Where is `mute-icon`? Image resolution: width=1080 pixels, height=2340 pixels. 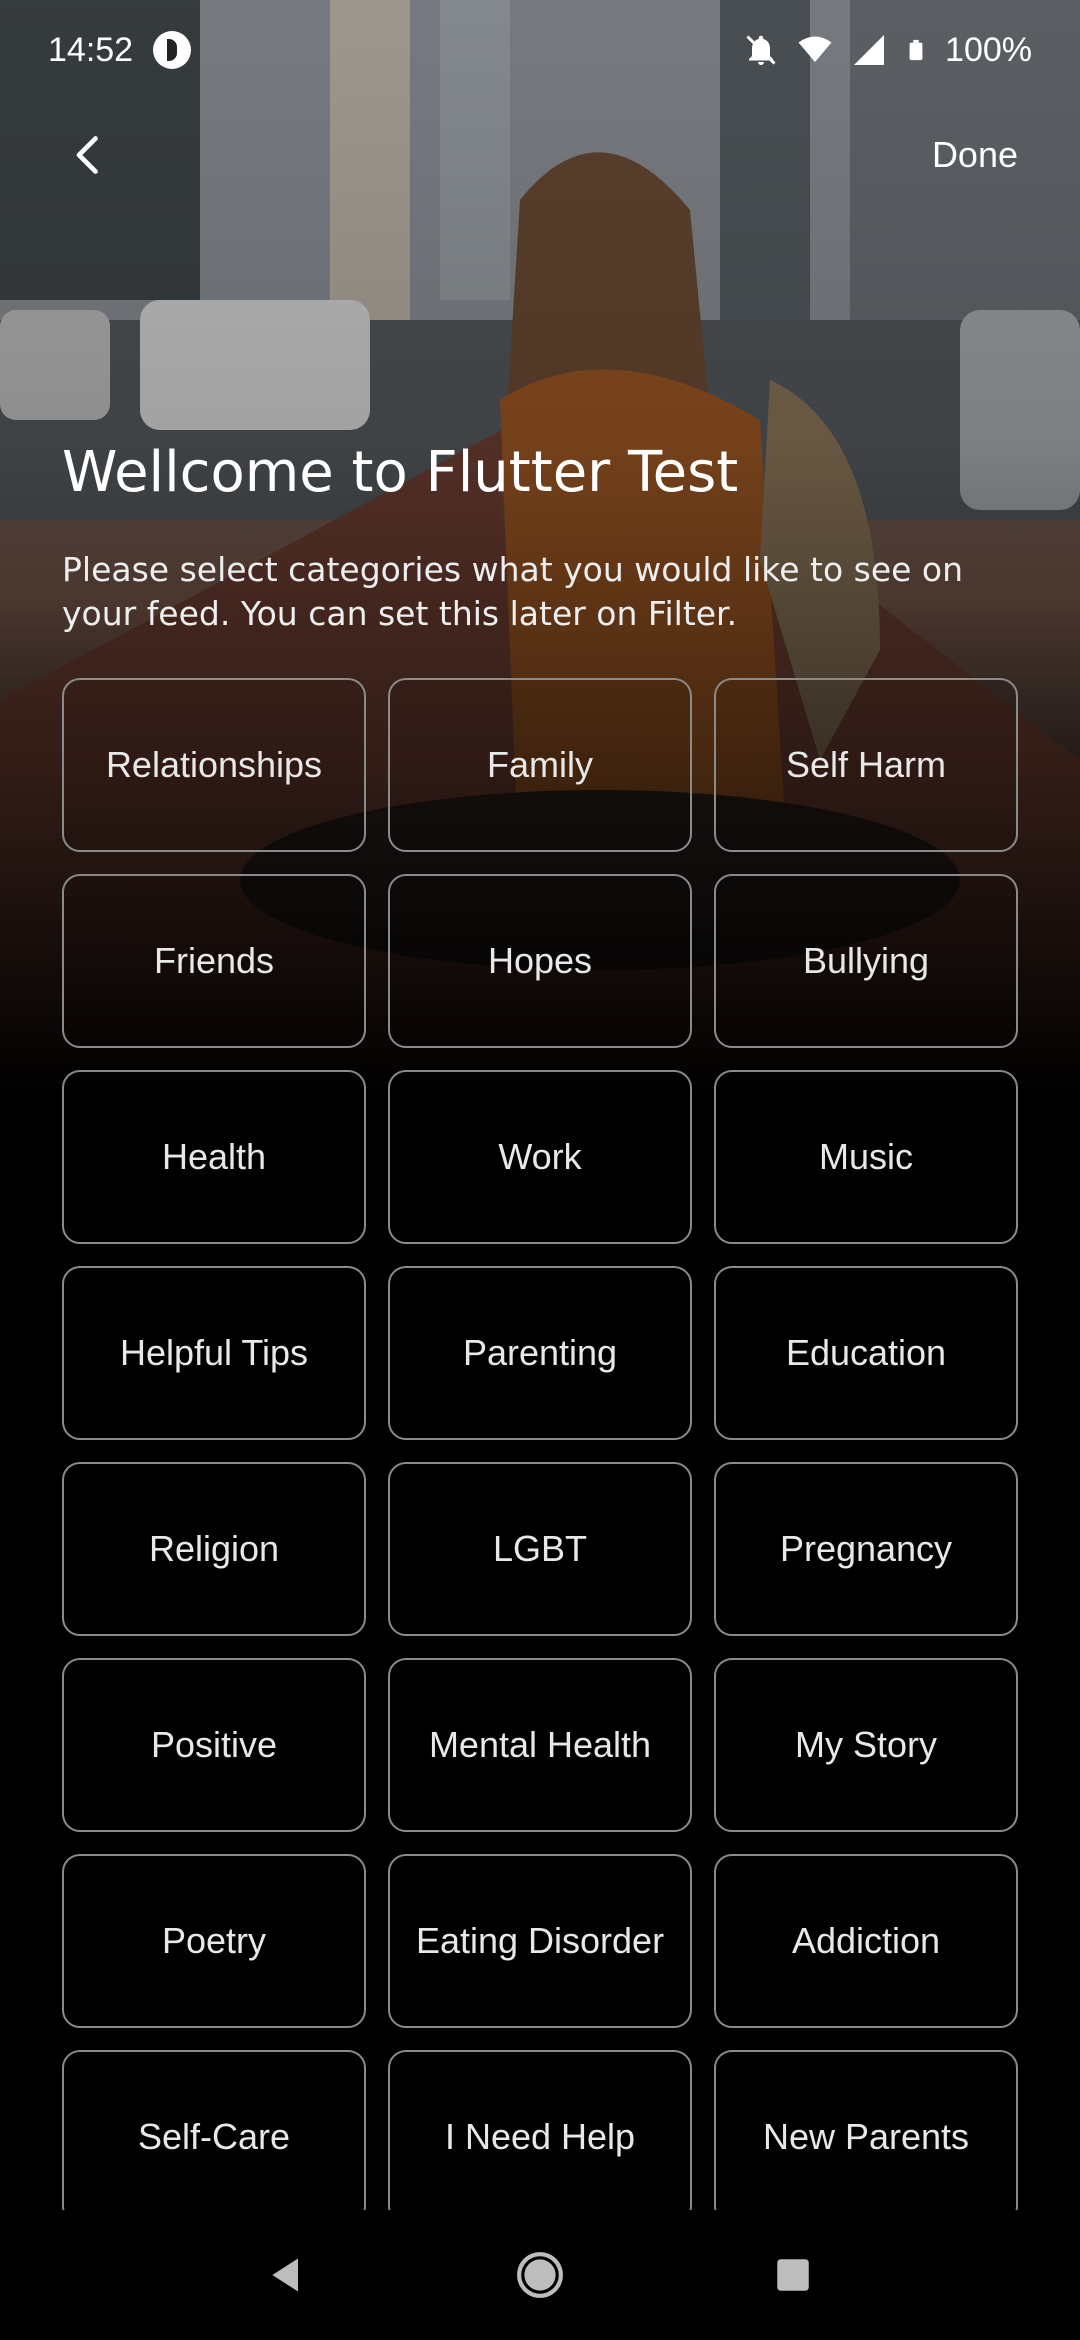
mute-icon is located at coordinates (761, 50).